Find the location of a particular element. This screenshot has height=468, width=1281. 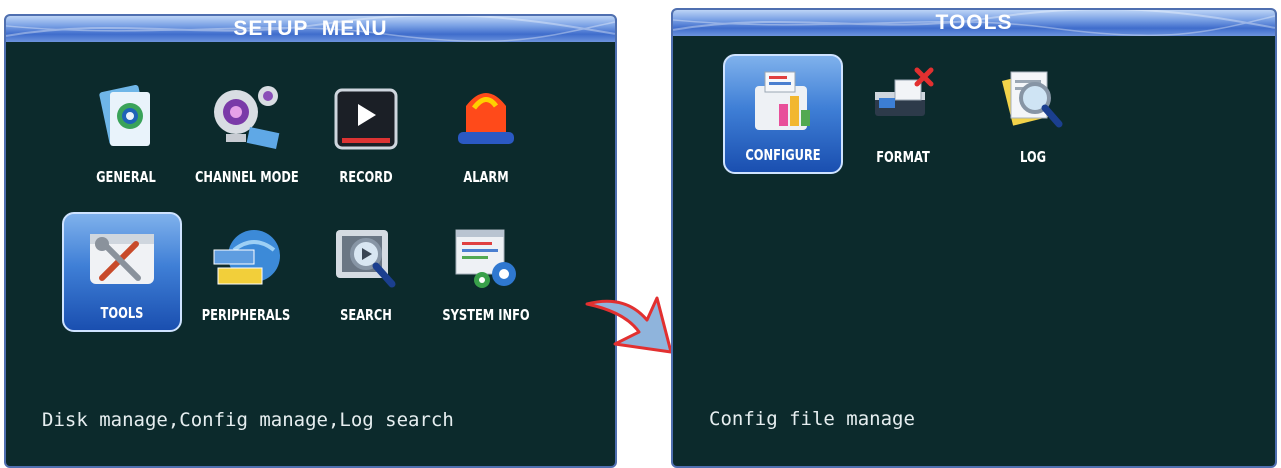

peripherals-label: PERIPHERALS is located at coordinates (246, 315).